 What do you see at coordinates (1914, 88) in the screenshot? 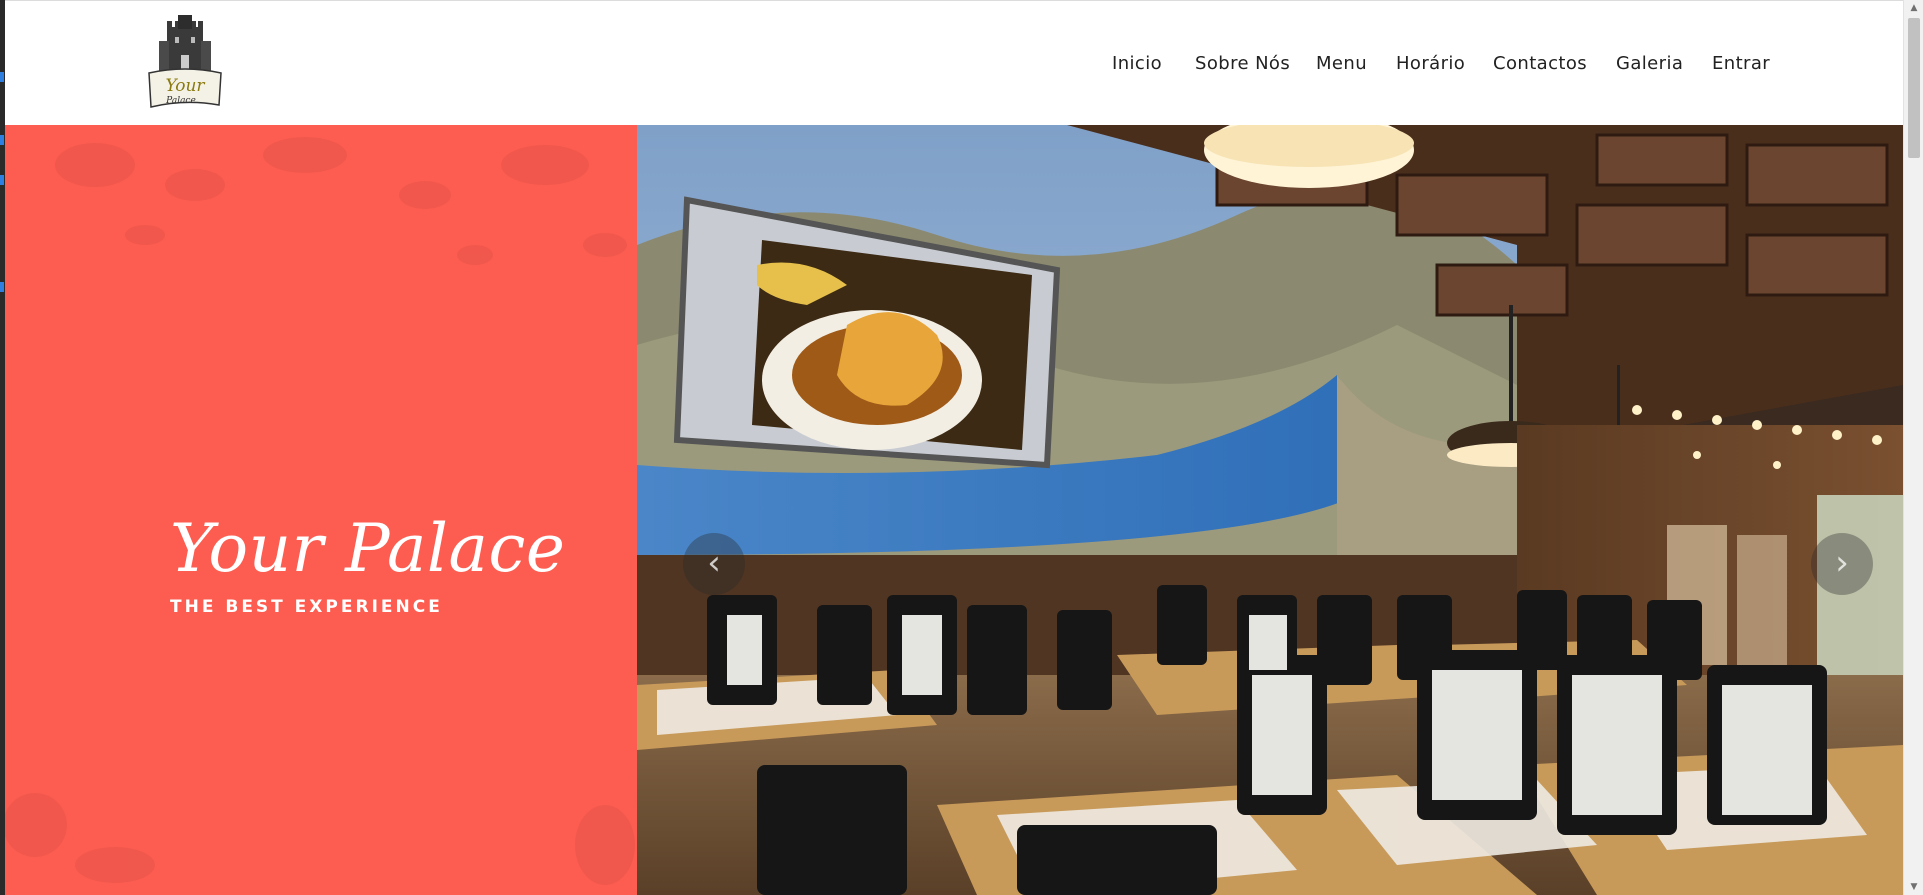
I see `scroll-thumb` at bounding box center [1914, 88].